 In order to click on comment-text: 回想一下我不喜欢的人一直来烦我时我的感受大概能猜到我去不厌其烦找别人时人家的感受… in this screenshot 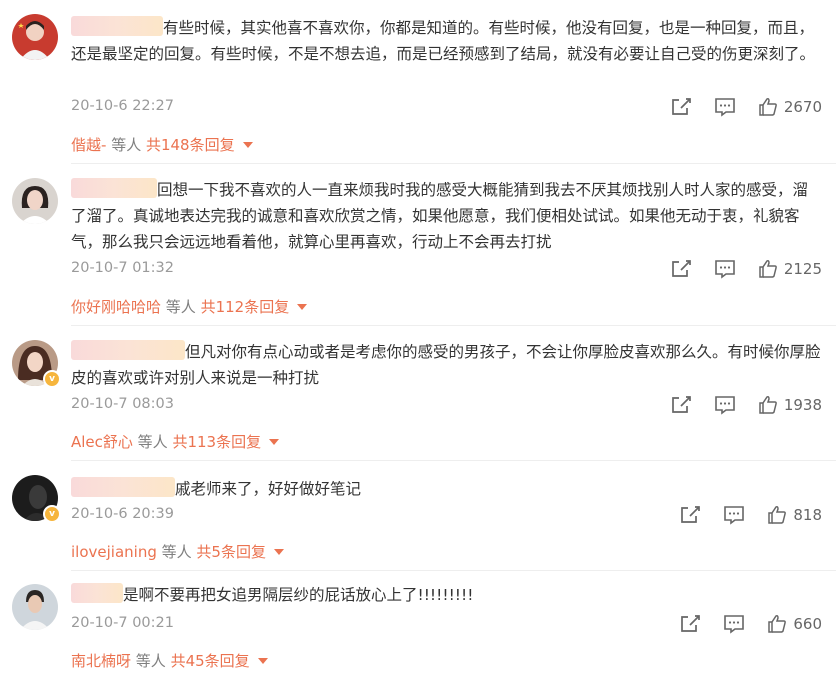, I will do `click(446, 216)`.